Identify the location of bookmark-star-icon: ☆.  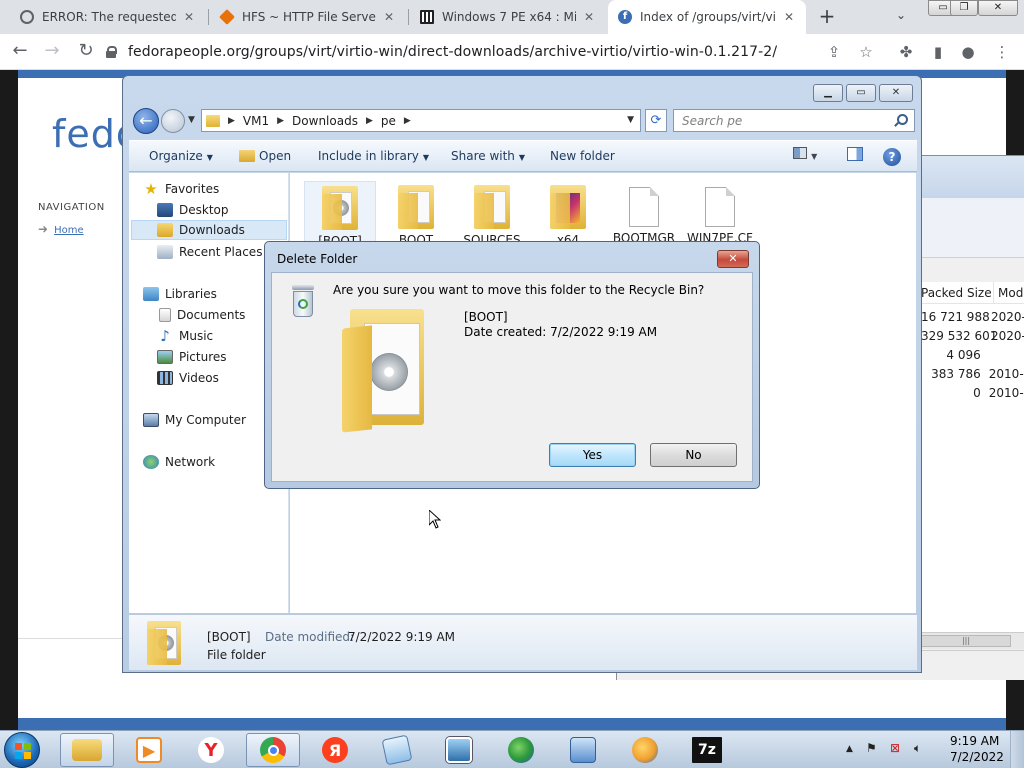
(866, 52).